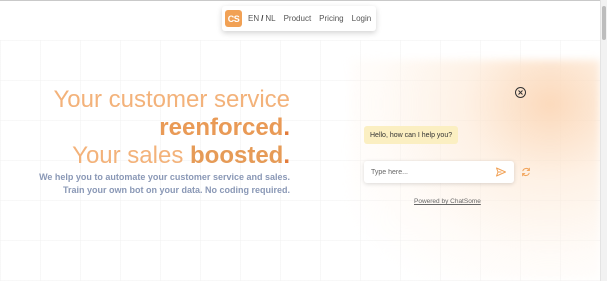 The width and height of the screenshot is (607, 281). I want to click on scrollbar-thumb, so click(604, 23).